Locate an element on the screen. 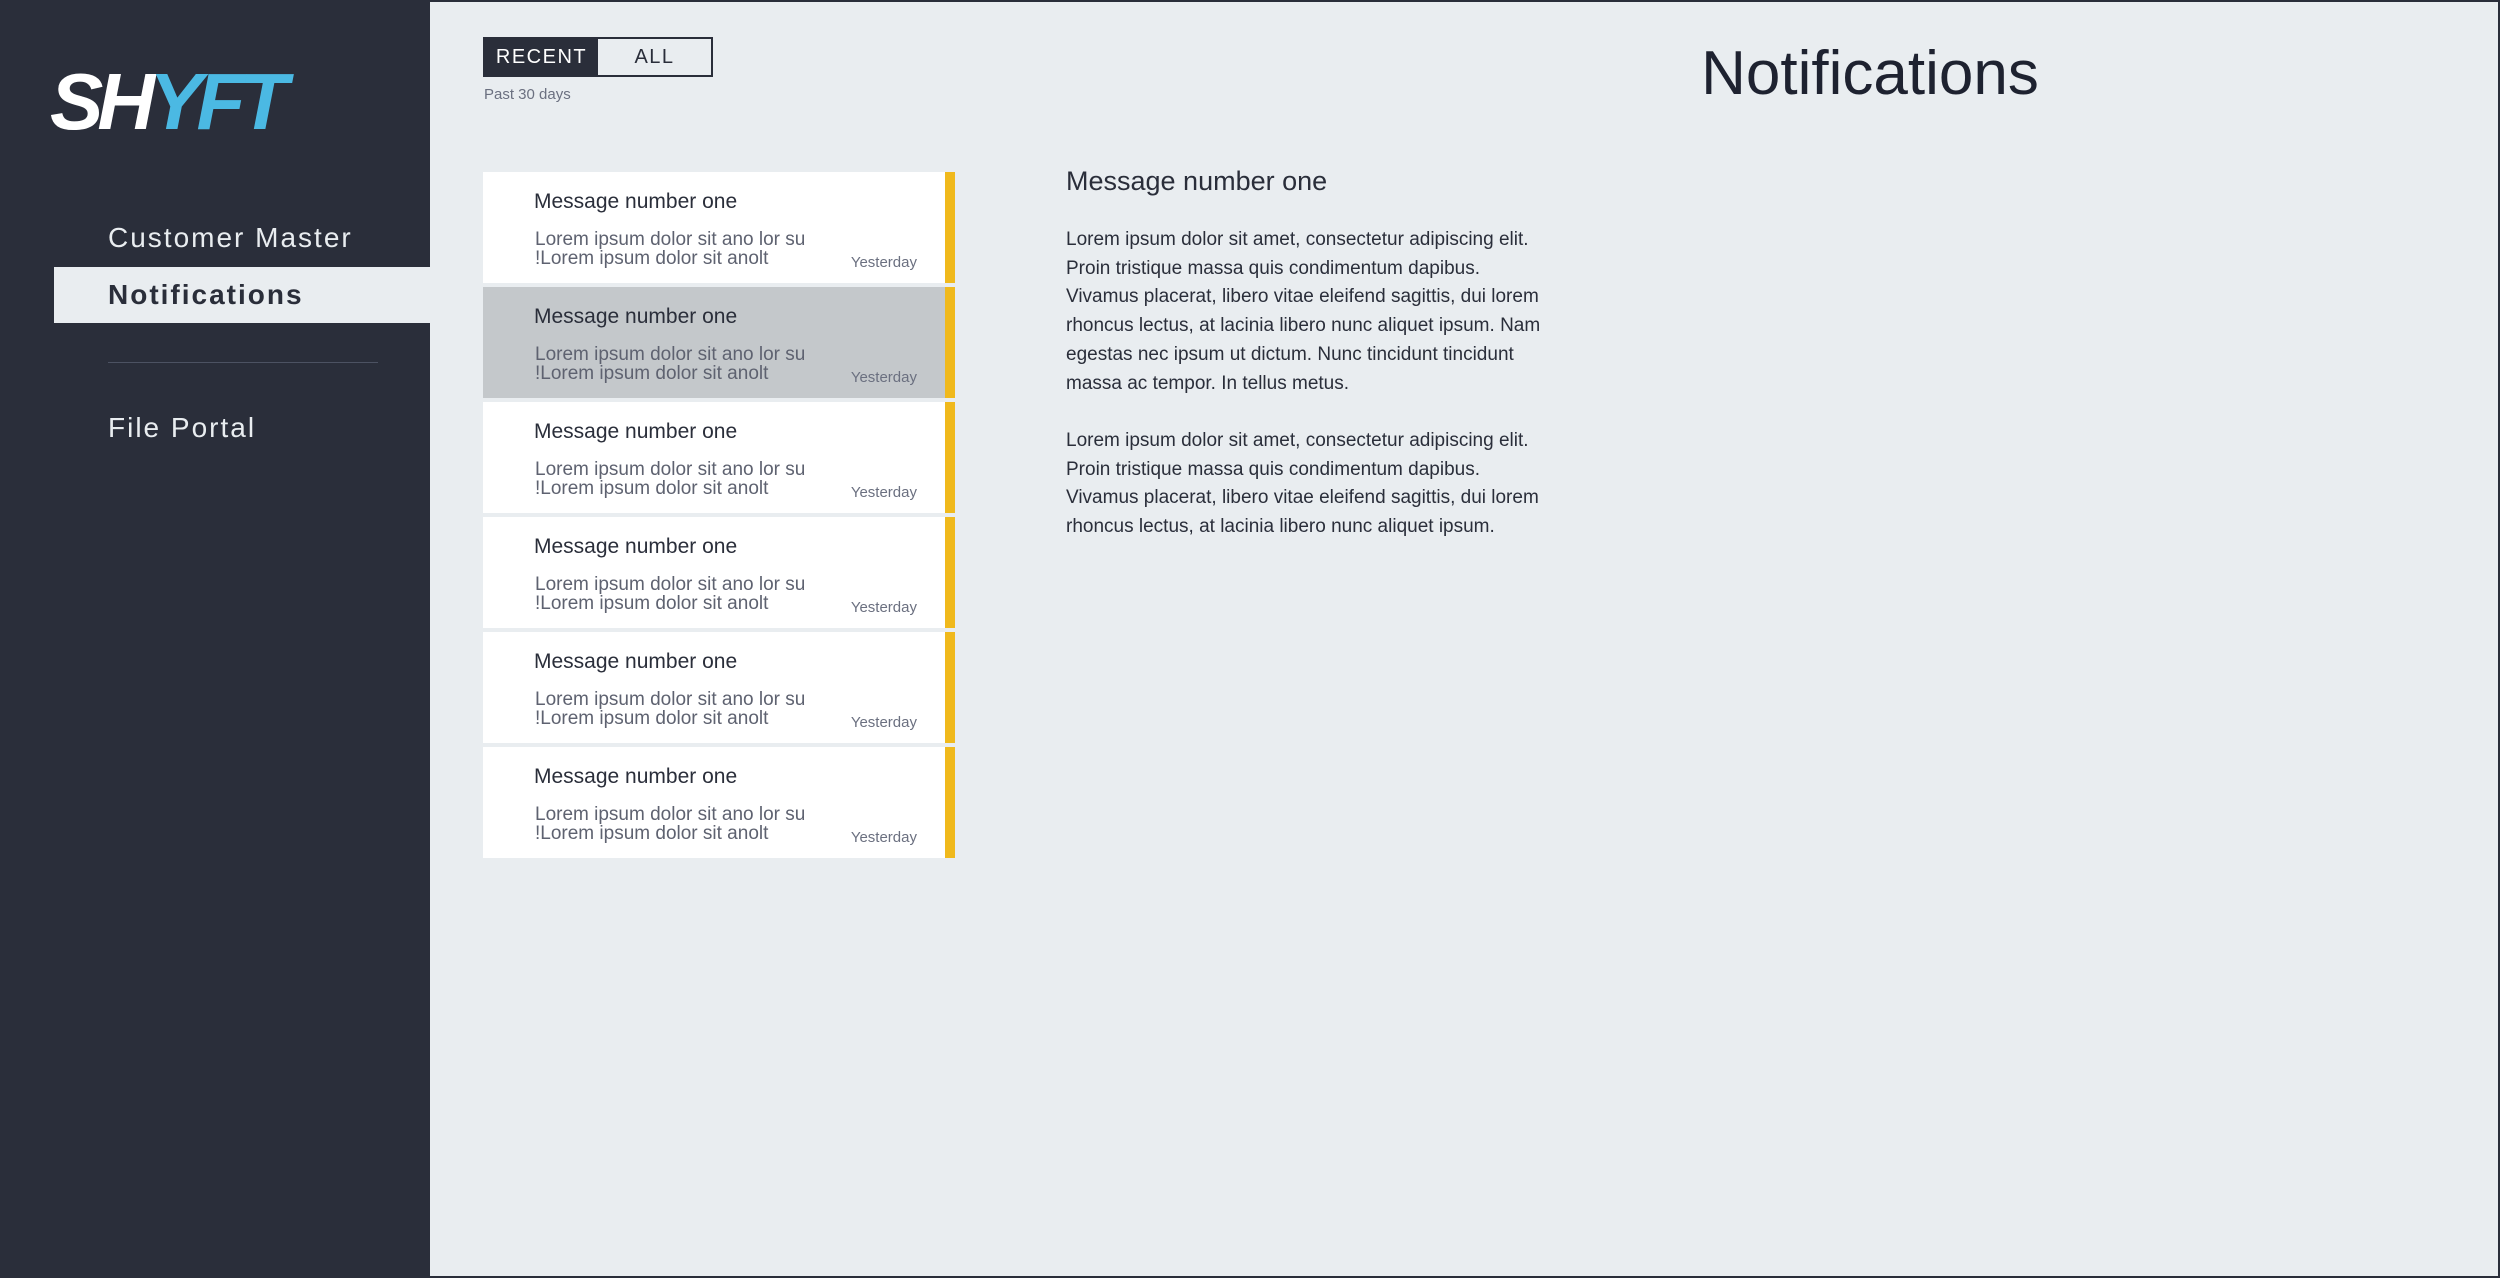  filter-tabs: RECENT ALL is located at coordinates (598, 57).